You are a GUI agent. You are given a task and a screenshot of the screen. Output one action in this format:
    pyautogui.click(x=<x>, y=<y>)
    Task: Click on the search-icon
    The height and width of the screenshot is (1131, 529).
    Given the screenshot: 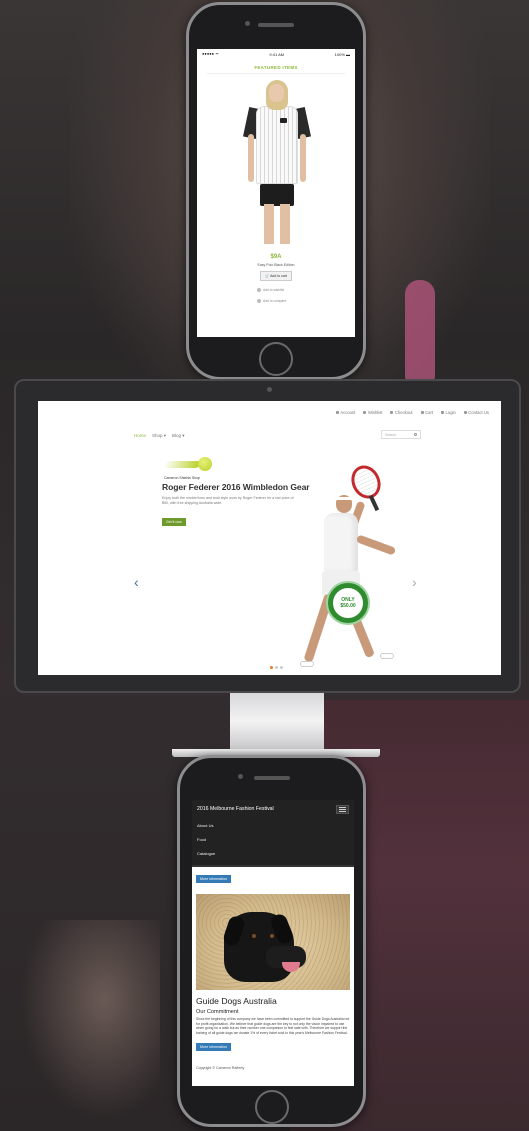 What is the action you would take?
    pyautogui.click(x=415, y=434)
    